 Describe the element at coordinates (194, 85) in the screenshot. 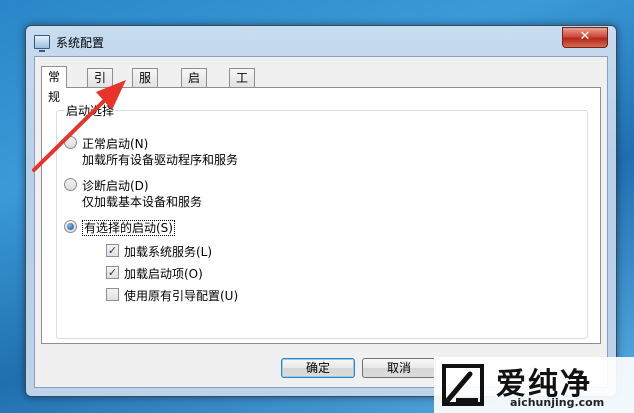

I see `tab-startup: 启动` at that location.